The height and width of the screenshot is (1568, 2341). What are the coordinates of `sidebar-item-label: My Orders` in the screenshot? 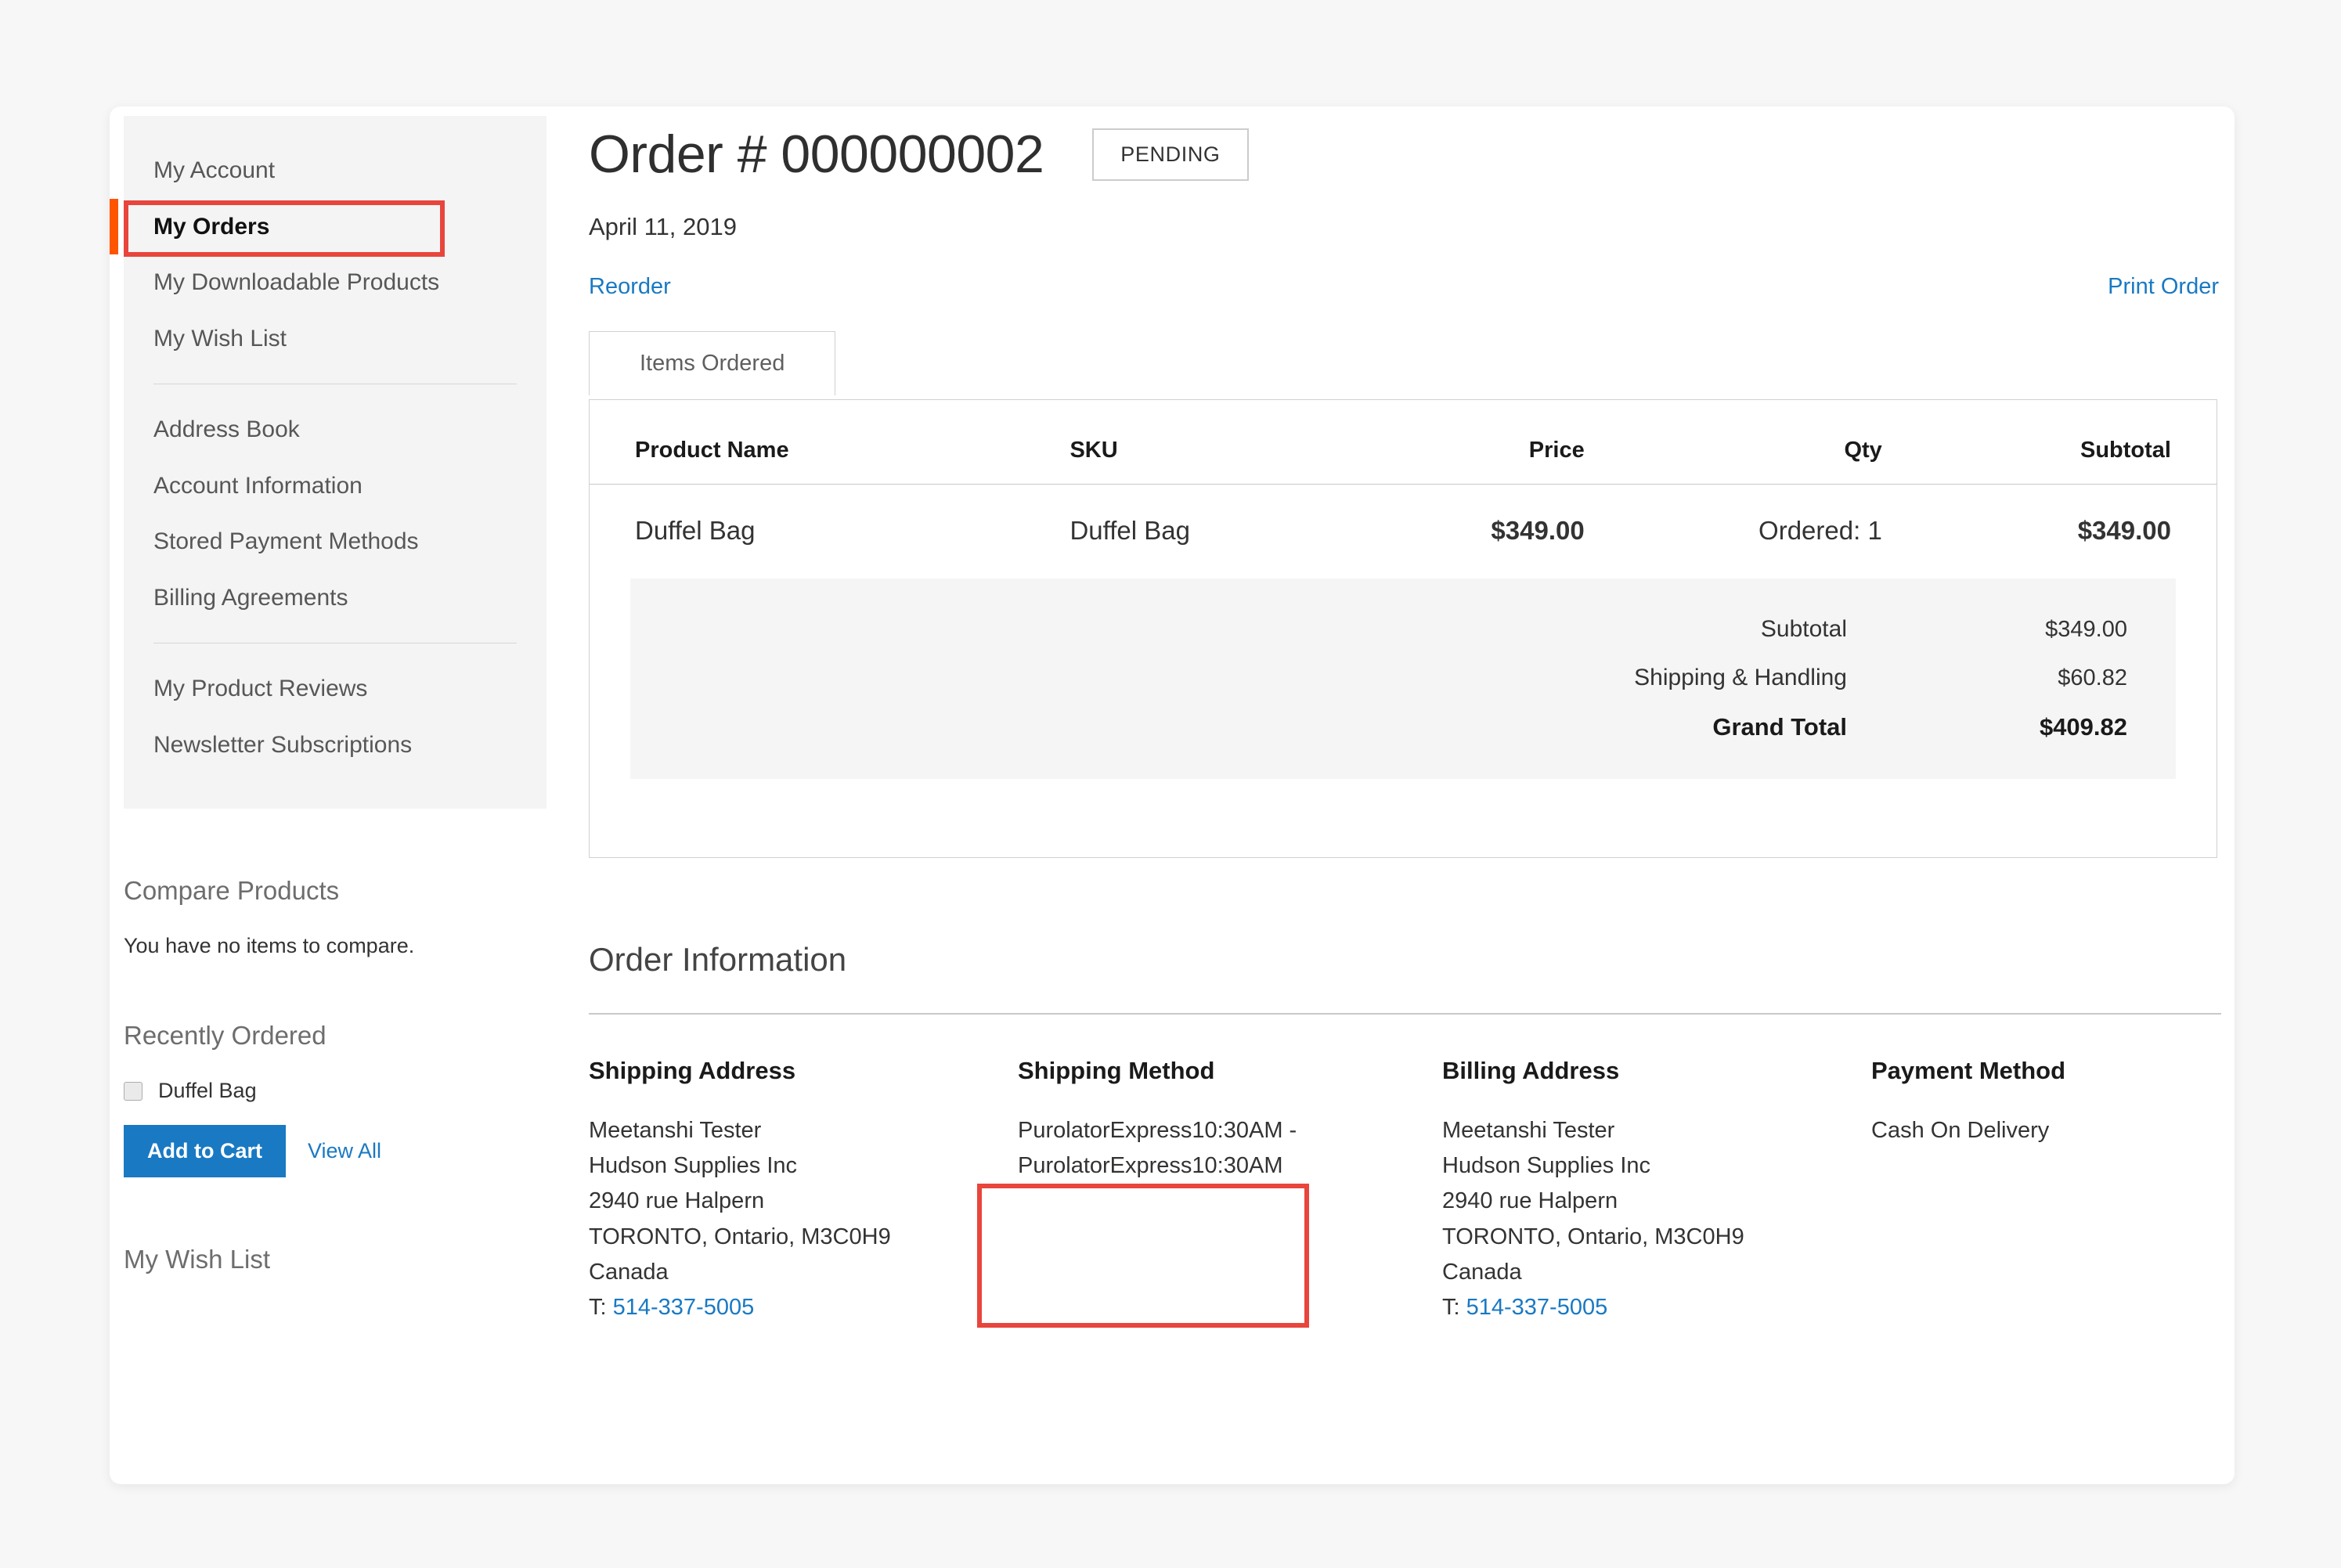 It's located at (211, 226).